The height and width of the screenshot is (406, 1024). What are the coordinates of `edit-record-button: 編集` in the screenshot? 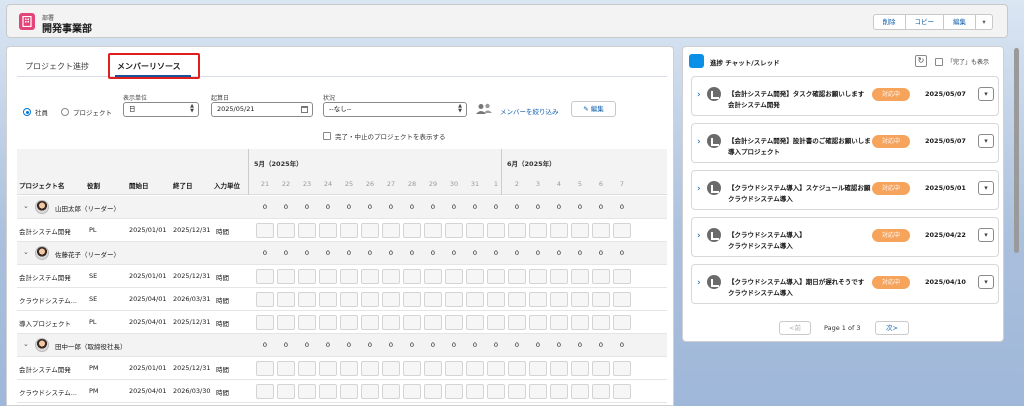 It's located at (959, 22).